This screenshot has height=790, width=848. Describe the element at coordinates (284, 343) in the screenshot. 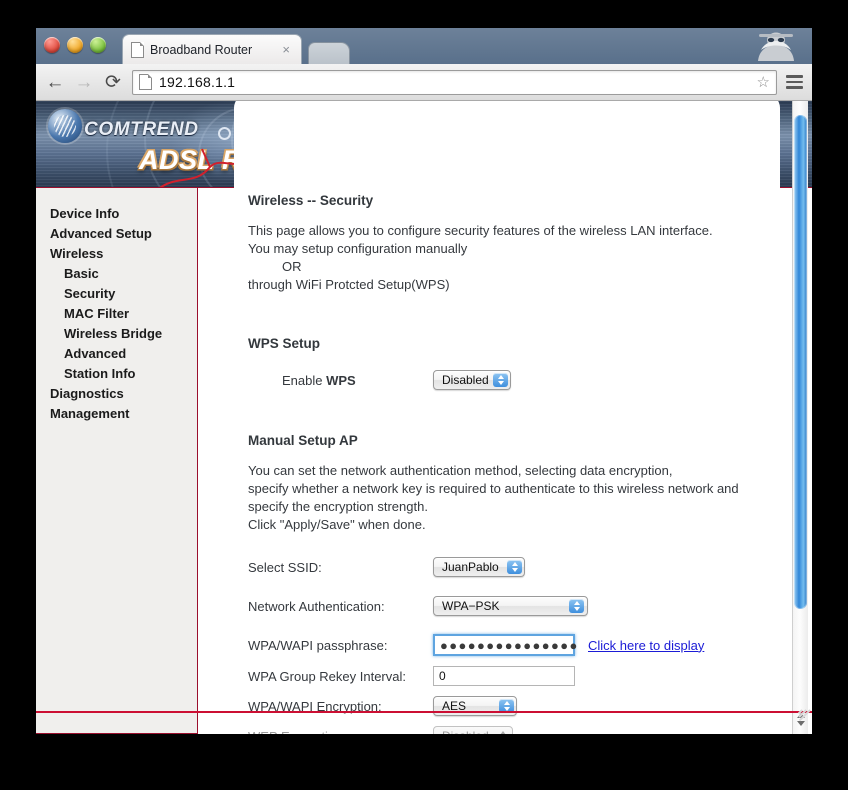

I see `wps-setup-heading: WPS Setup` at that location.